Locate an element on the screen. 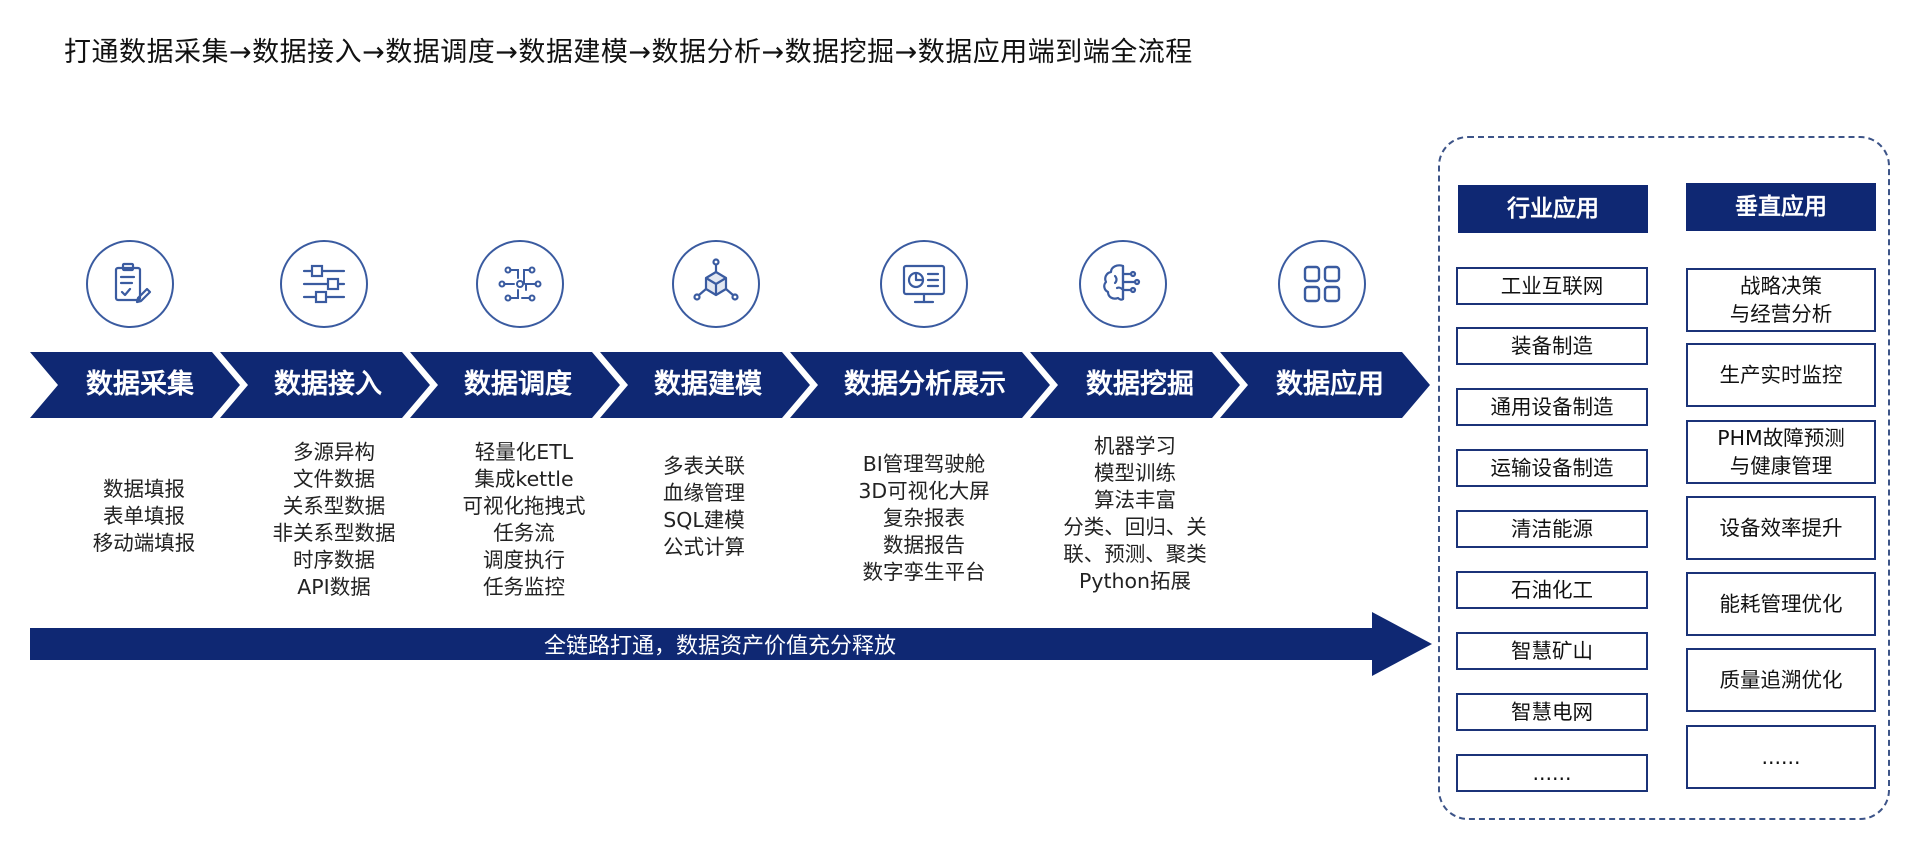 The width and height of the screenshot is (1920, 864). industry-item: 智慧电网 is located at coordinates (1552, 712).